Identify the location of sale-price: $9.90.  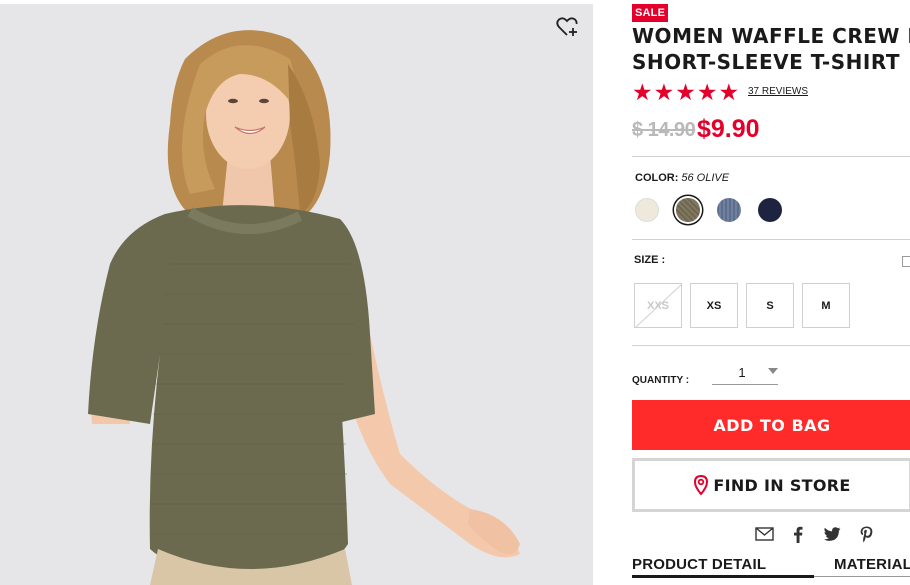
(728, 129).